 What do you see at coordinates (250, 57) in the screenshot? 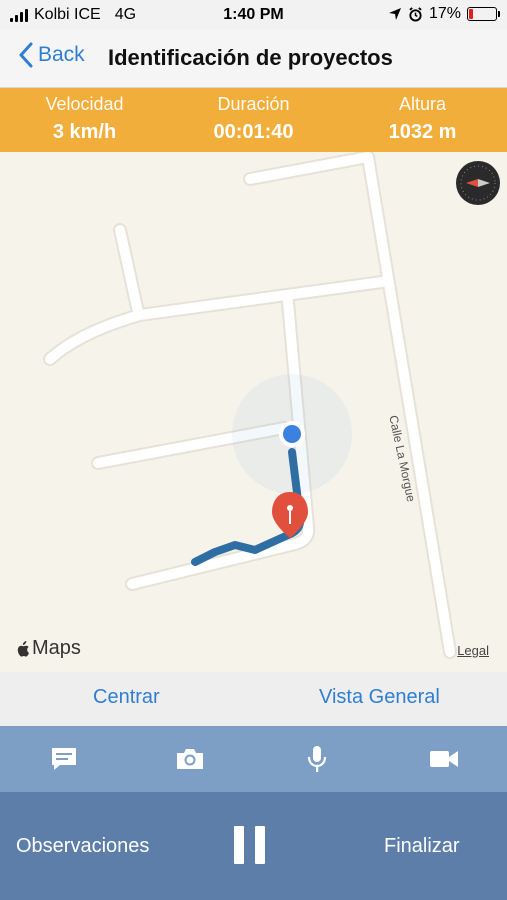
I see `page-title: Identificación de proyectos` at bounding box center [250, 57].